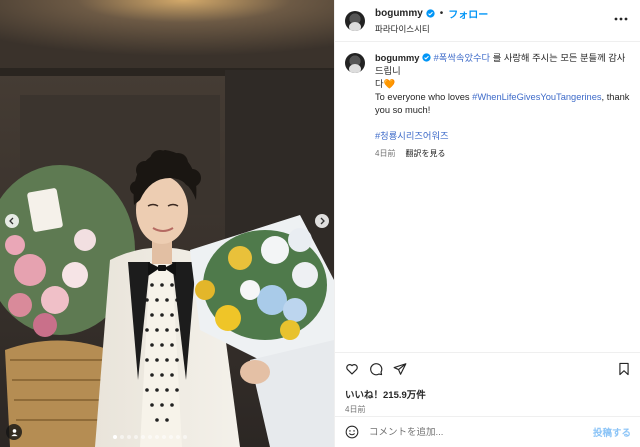 The width and height of the screenshot is (640, 447). I want to click on follow-button: フォロー, so click(468, 13).